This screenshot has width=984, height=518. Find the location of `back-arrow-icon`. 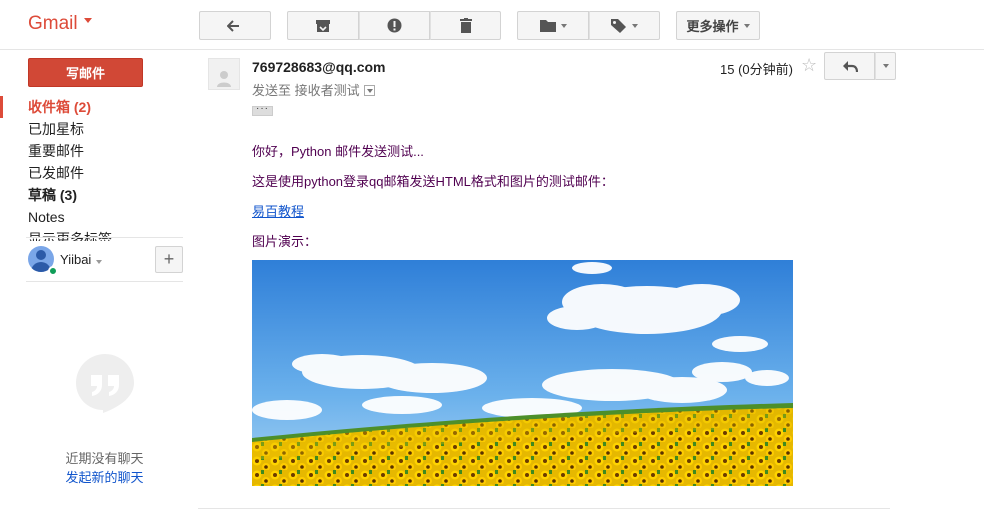

back-arrow-icon is located at coordinates (233, 25).